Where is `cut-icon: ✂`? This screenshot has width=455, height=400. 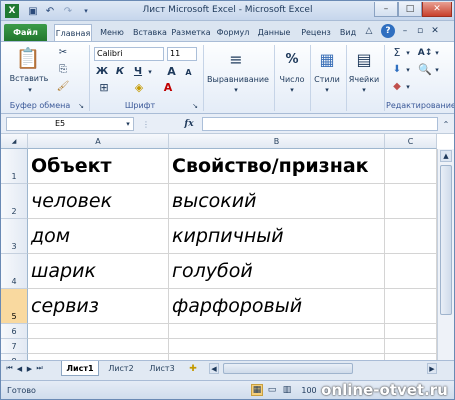 cut-icon: ✂ is located at coordinates (63, 52).